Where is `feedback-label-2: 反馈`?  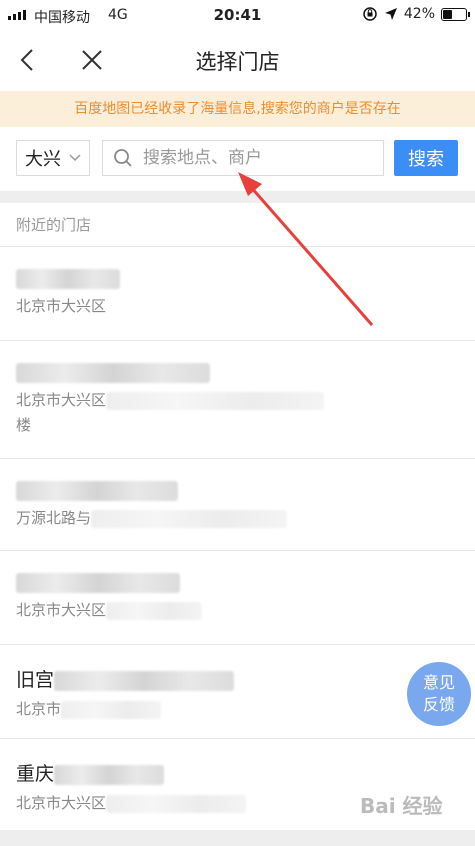
feedback-label-2: 反馈 is located at coordinates (438, 704).